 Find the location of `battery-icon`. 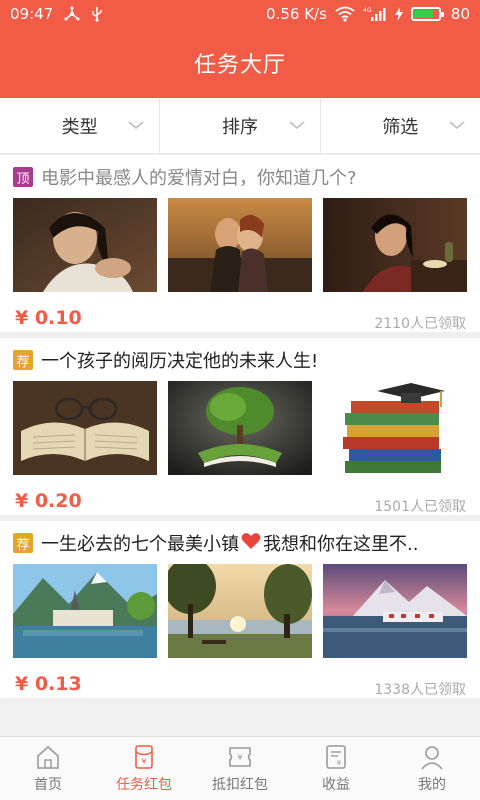

battery-icon is located at coordinates (427, 14).